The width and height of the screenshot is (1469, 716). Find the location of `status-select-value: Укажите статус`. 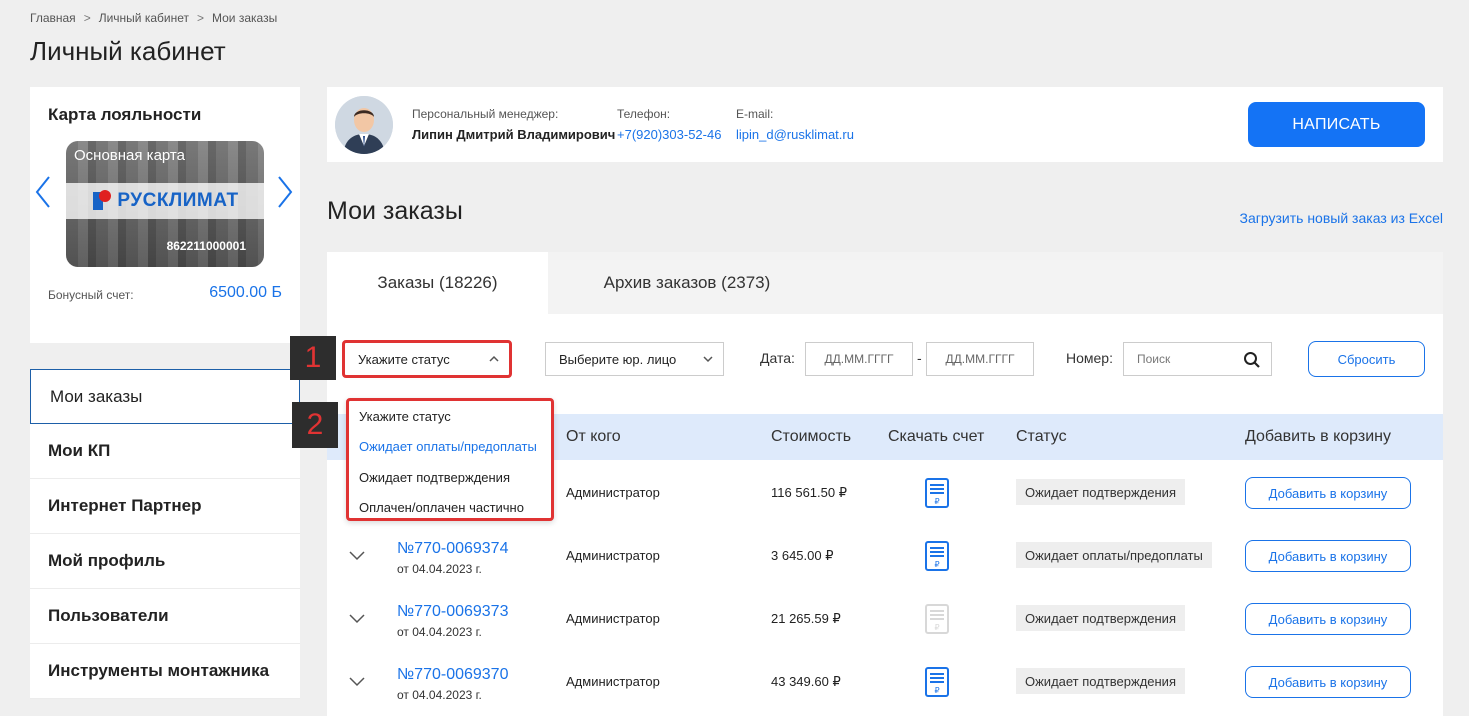

status-select-value: Укажите статус is located at coordinates (404, 359).